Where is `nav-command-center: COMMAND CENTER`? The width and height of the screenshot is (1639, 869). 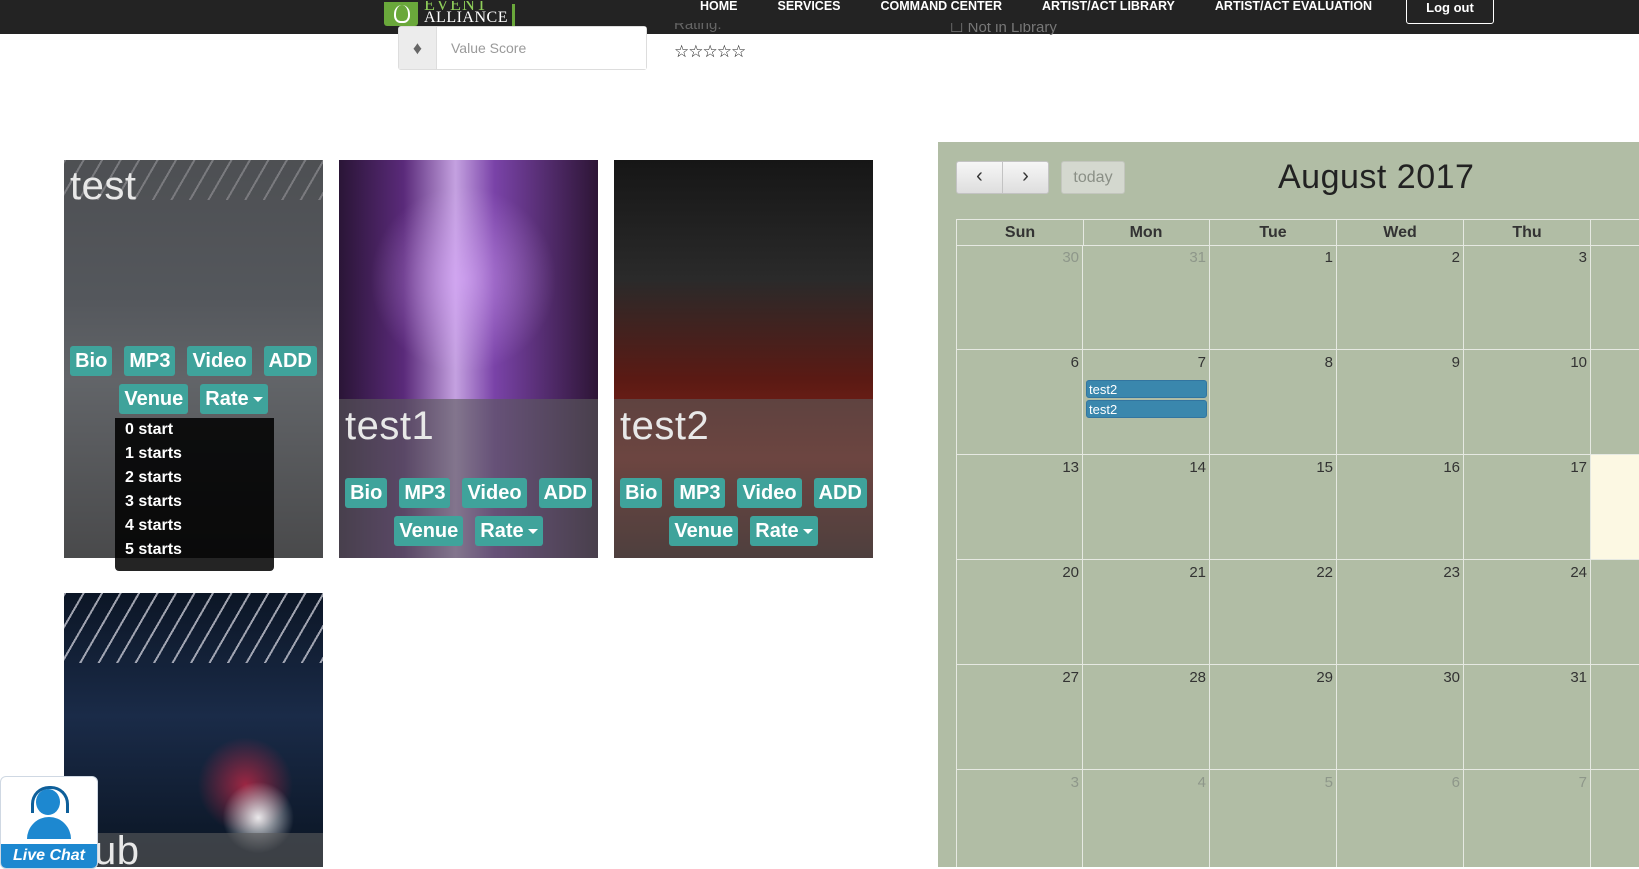
nav-command-center: COMMAND CENTER is located at coordinates (942, 6).